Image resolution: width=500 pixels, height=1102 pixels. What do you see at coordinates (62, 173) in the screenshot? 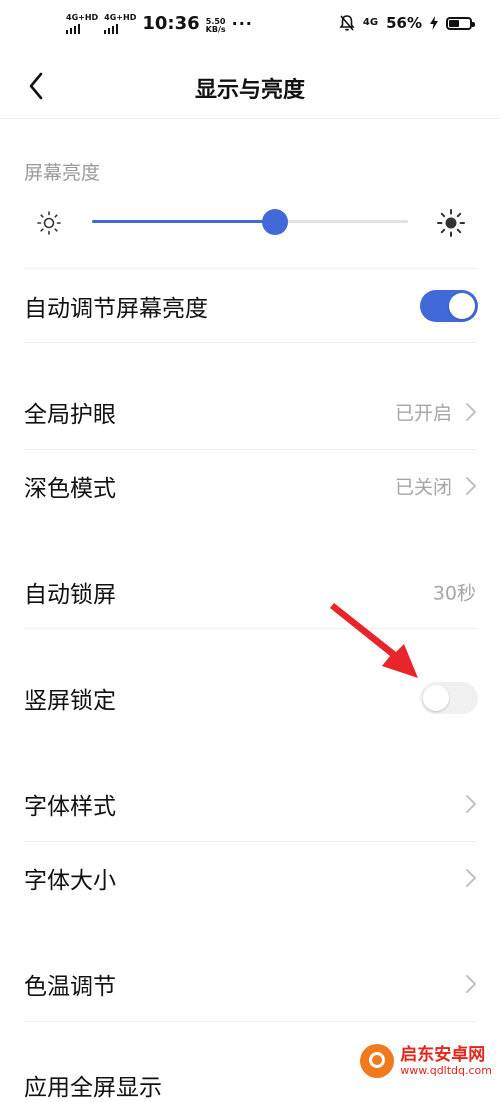
I see `brightness-section-label: 屏幕亮度` at bounding box center [62, 173].